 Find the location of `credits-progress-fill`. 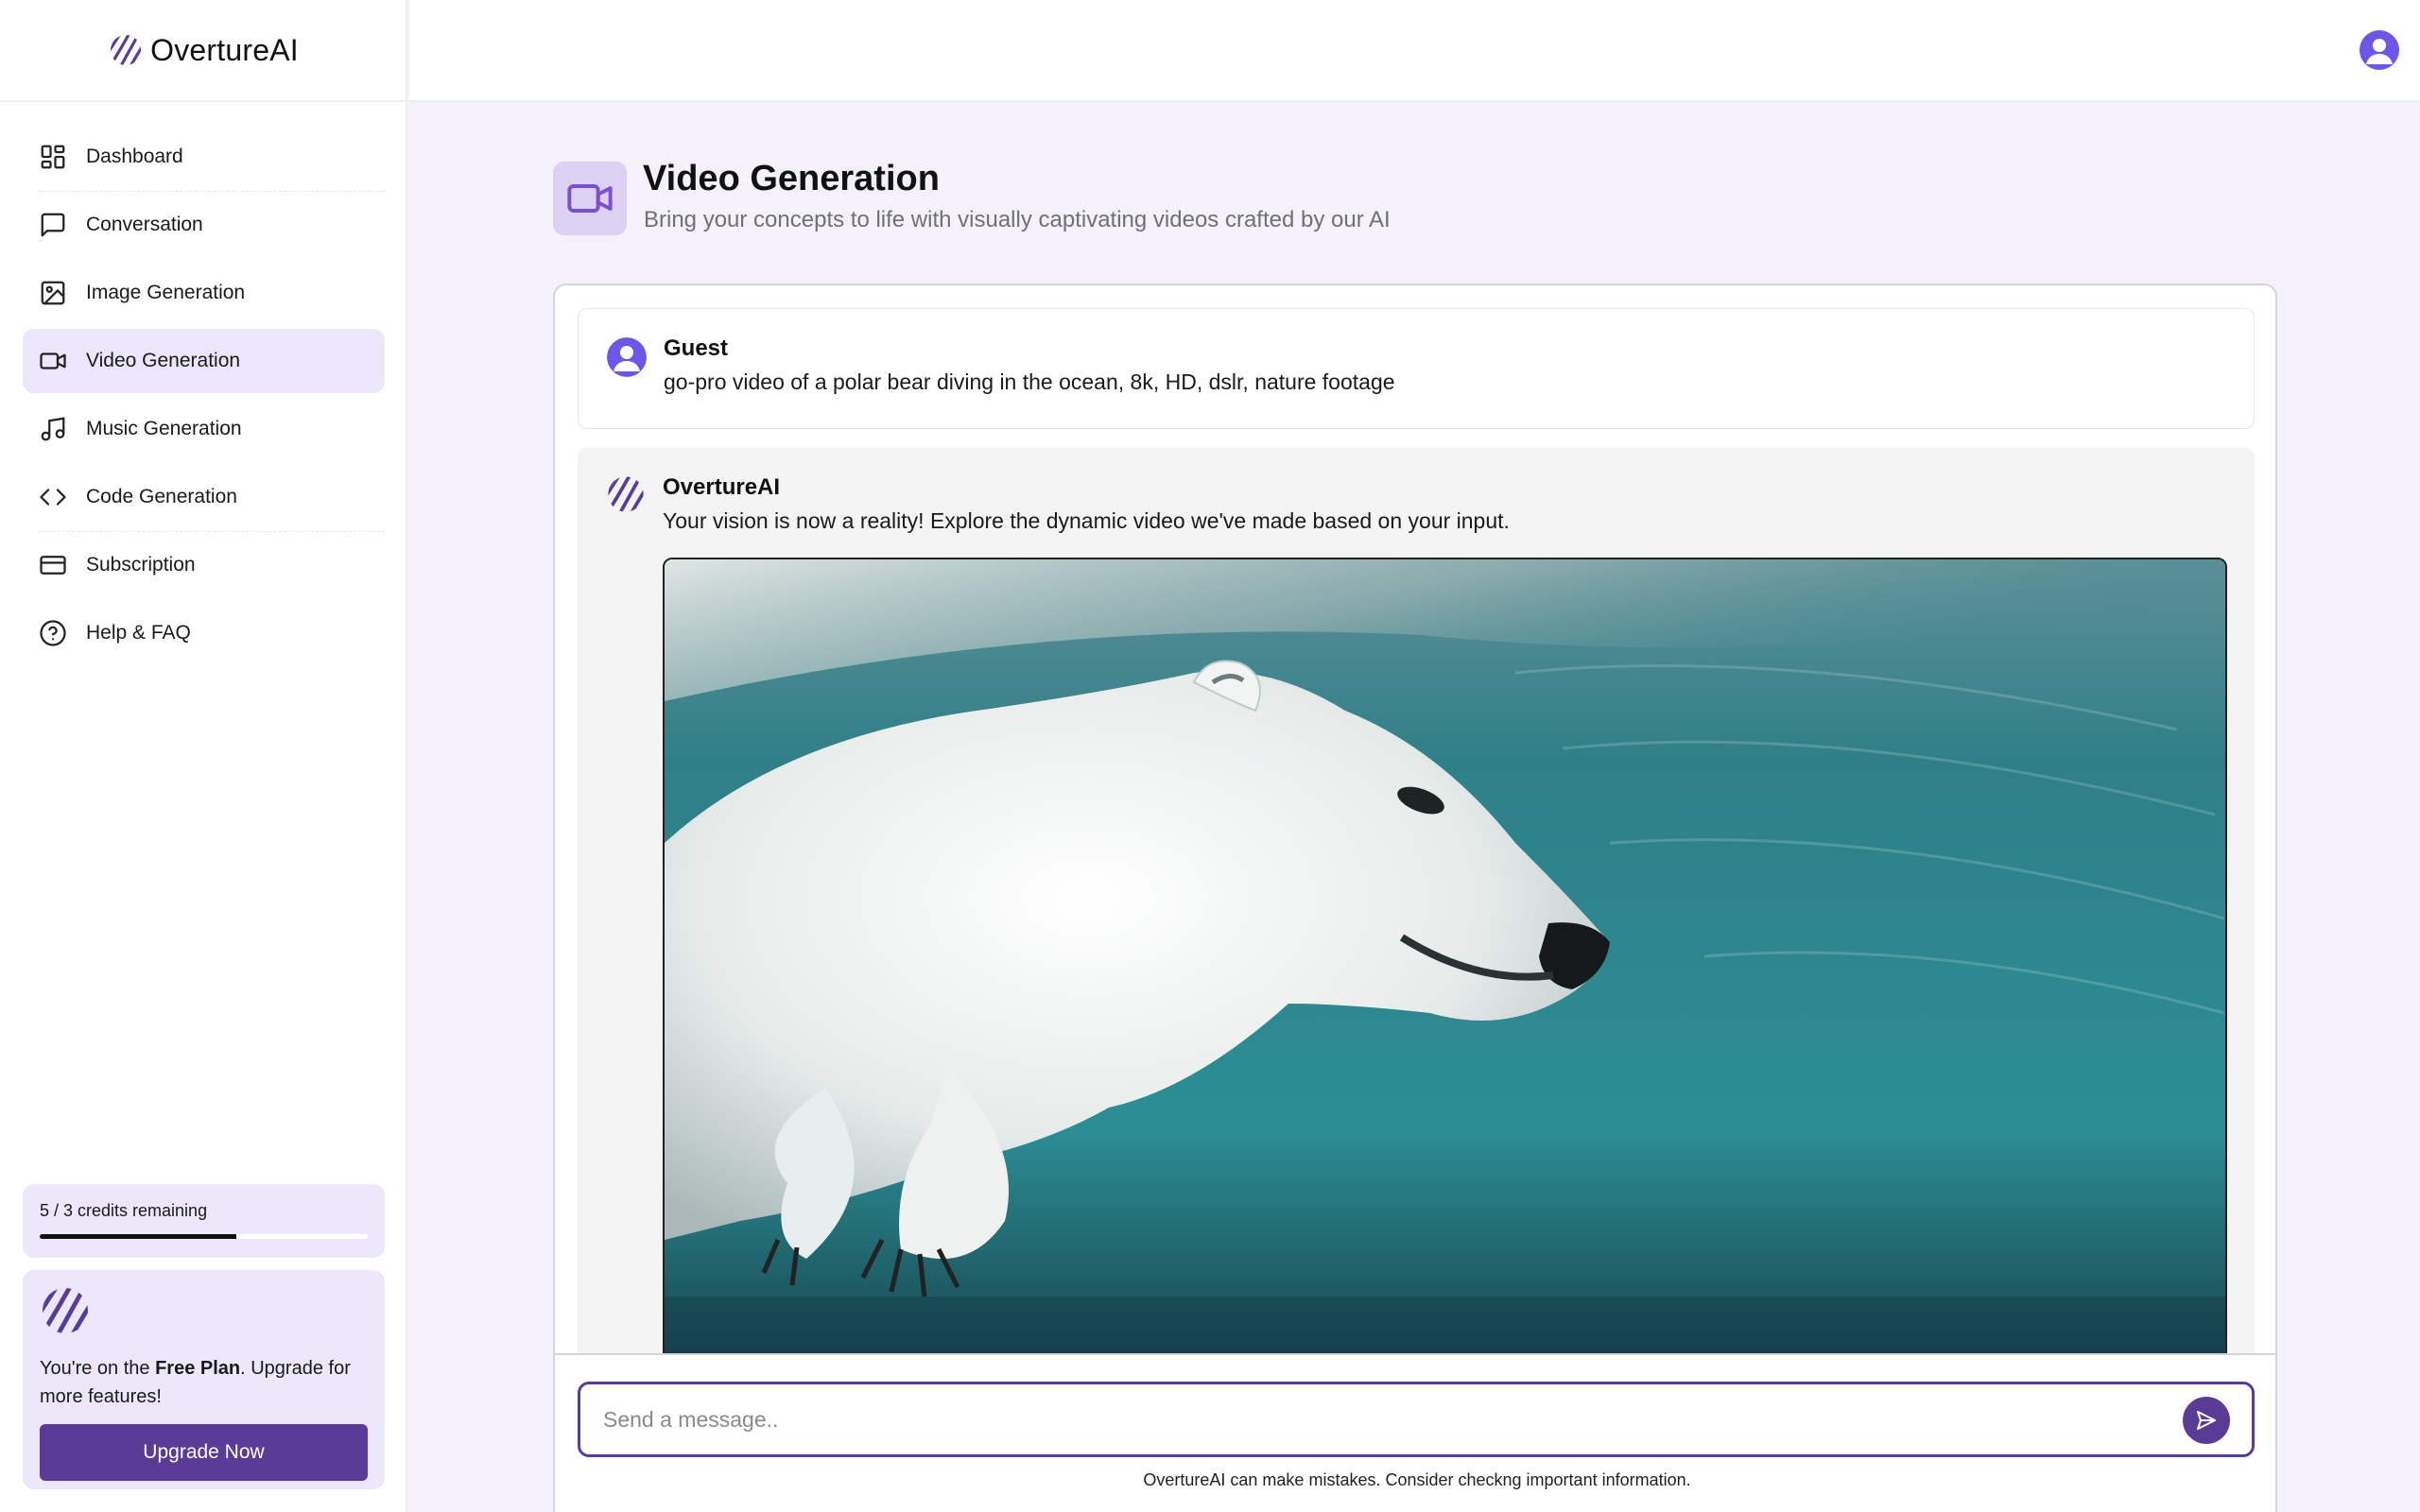

credits-progress-fill is located at coordinates (138, 1236).